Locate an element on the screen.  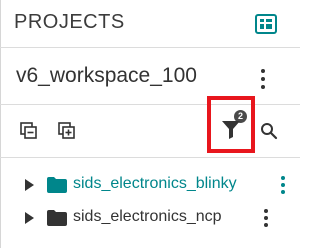
header-divider is located at coordinates (150, 47).